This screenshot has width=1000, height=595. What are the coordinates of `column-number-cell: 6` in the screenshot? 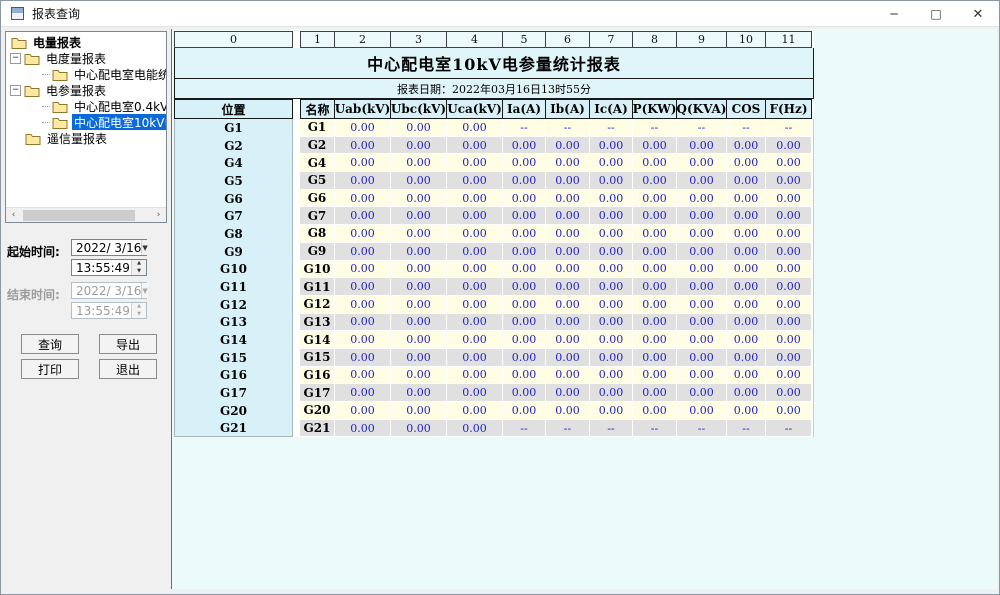 It's located at (568, 39).